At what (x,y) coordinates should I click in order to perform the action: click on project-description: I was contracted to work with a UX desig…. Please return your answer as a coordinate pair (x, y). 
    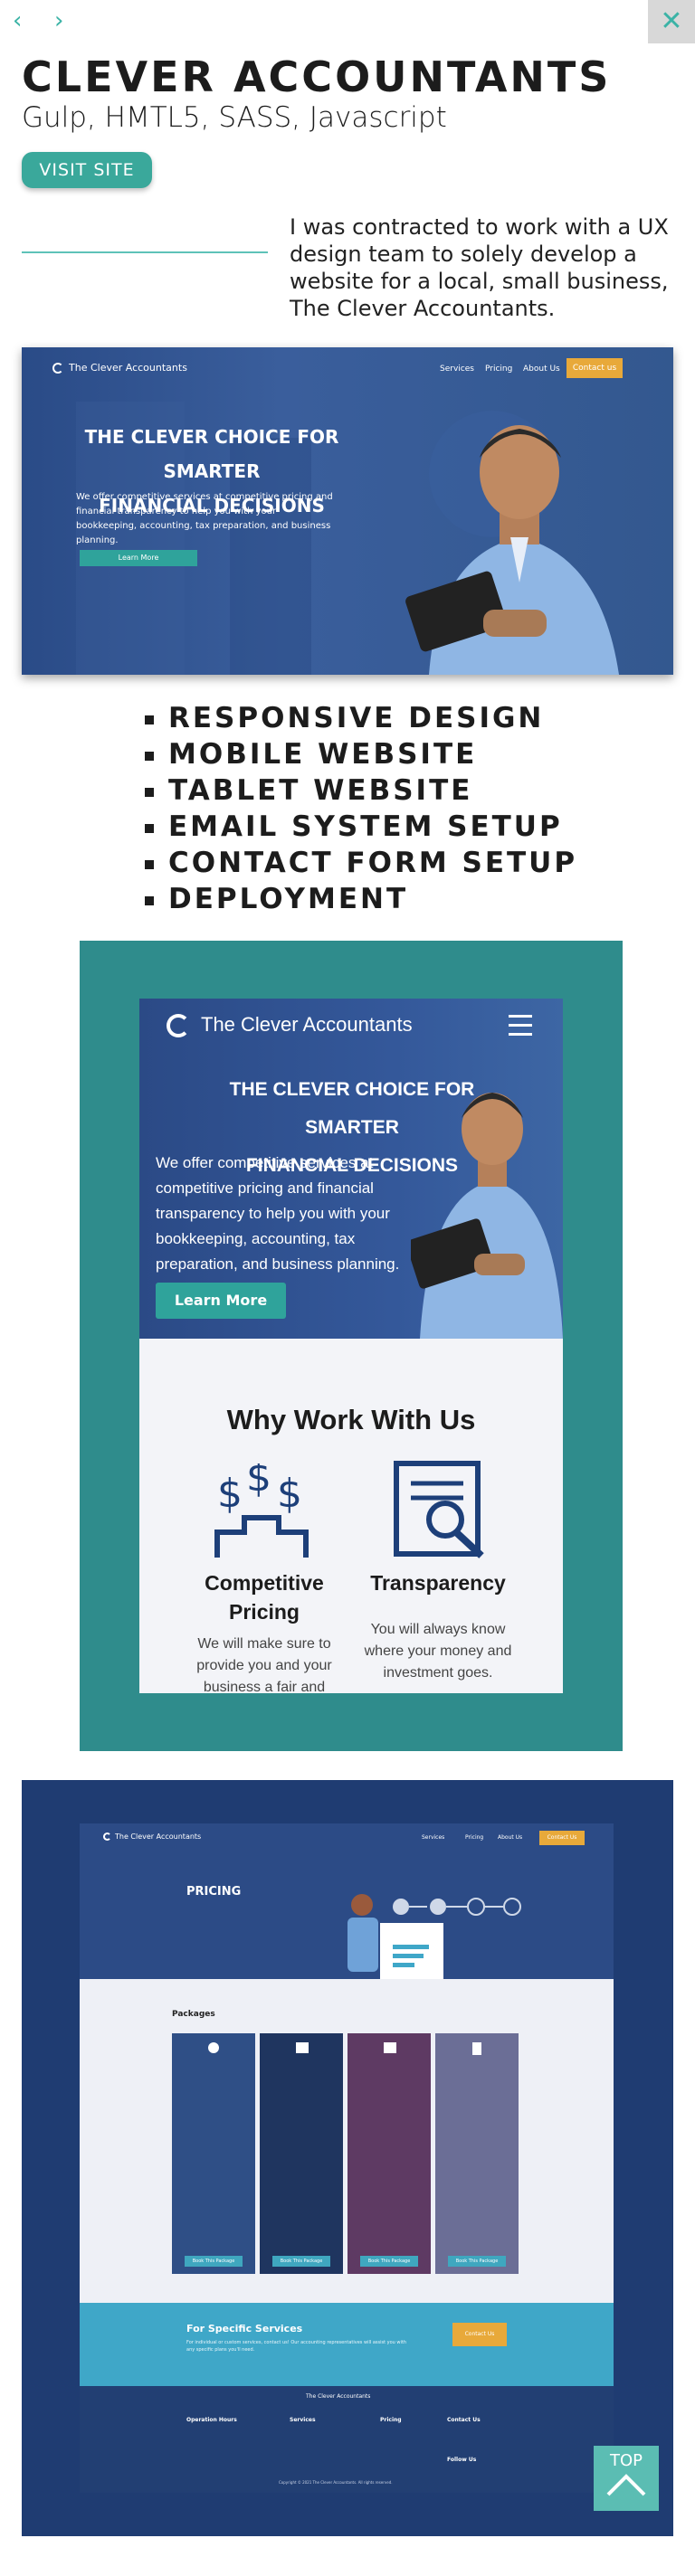
    Looking at the image, I should click on (479, 267).